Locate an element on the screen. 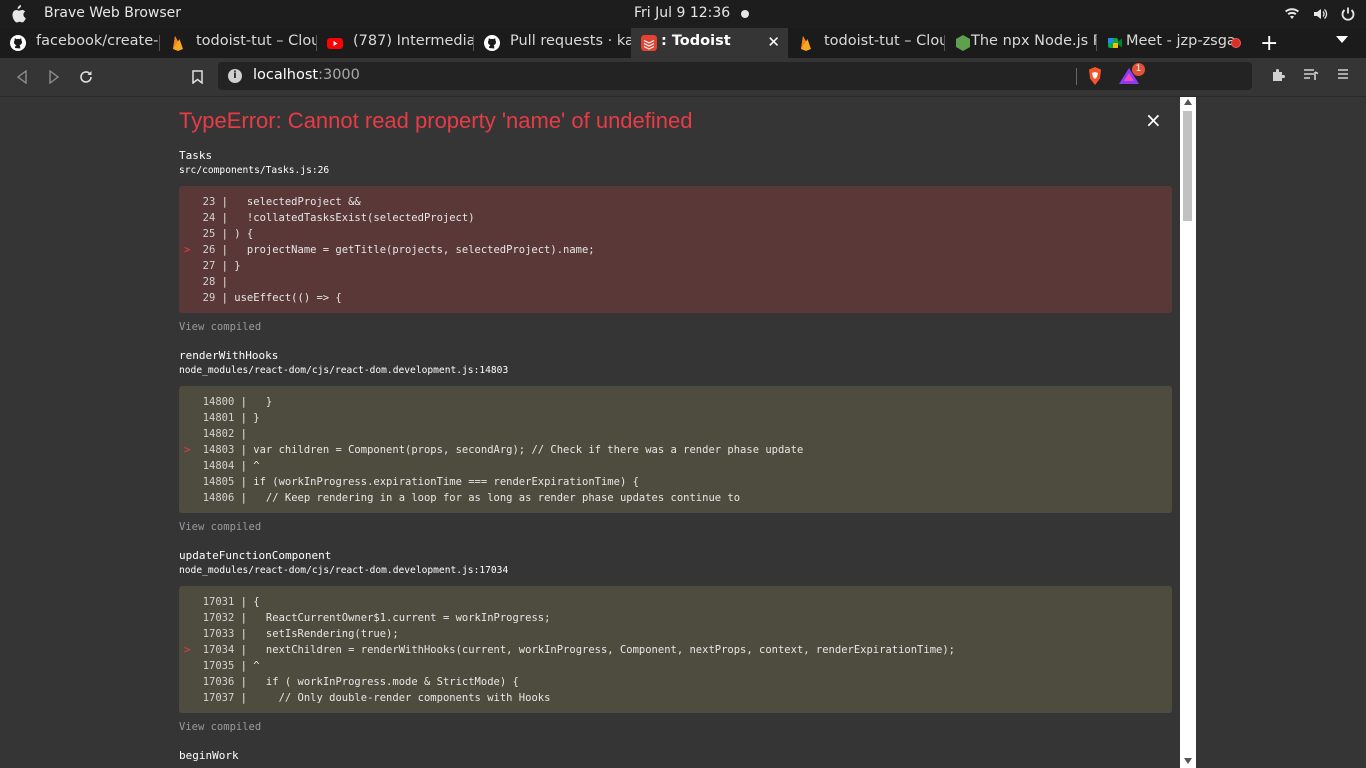 The height and width of the screenshot is (768, 1366). power-icon is located at coordinates (1348, 14).